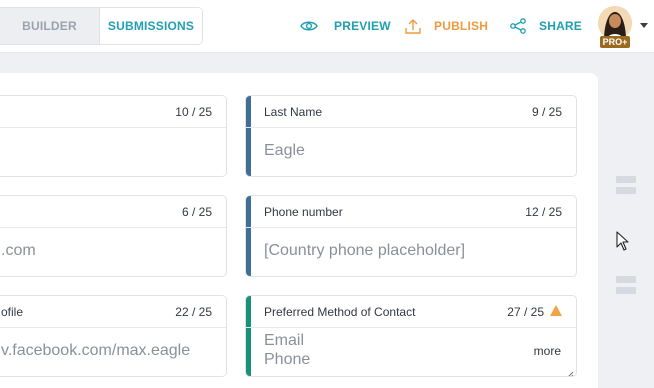 This screenshot has height=388, width=654. I want to click on email-field: 6 / 25 .com, so click(113, 236).